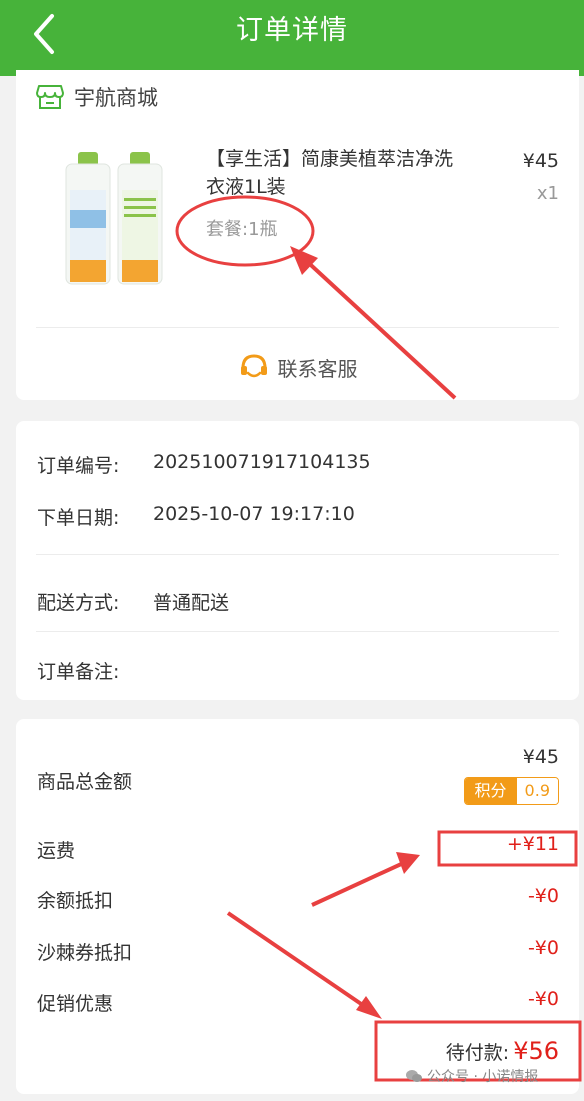  I want to click on product-price: ¥45, so click(540, 161).